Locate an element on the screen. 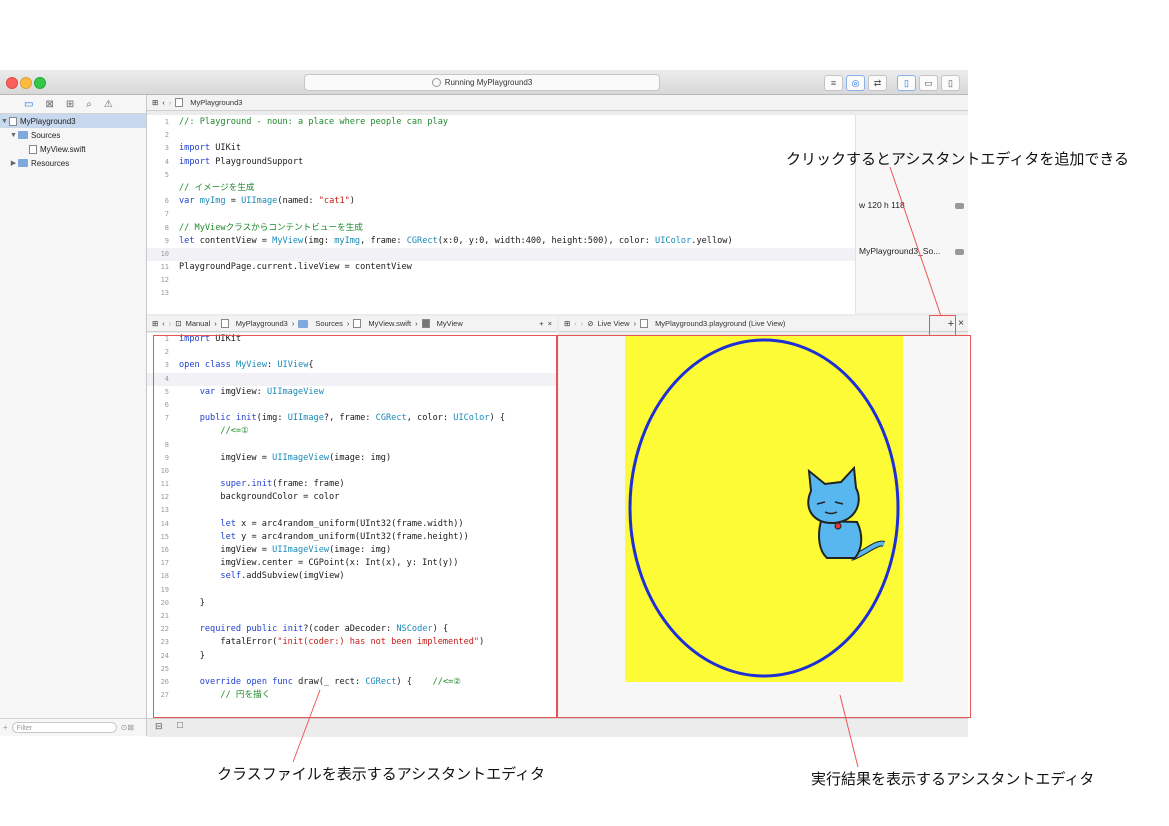 The width and height of the screenshot is (1169, 826). leader-line-add is located at coordinates (915, 241).